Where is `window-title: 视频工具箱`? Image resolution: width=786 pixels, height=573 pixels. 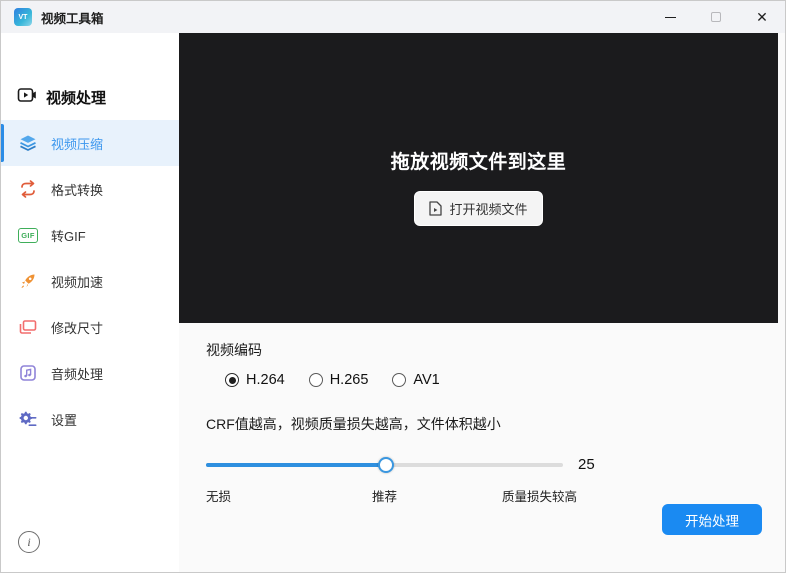 window-title: 视频工具箱 is located at coordinates (72, 18).